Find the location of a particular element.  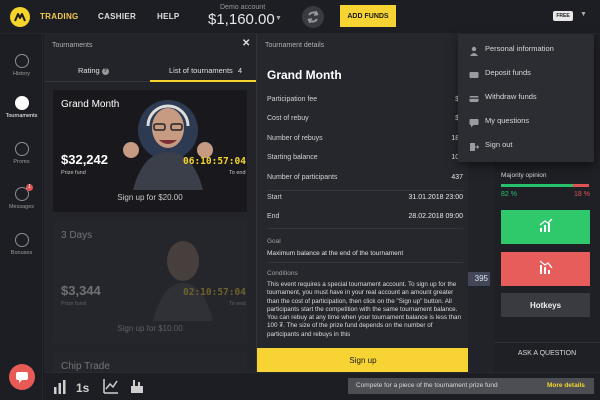

ask-question-link: ASK A QUESTION is located at coordinates (547, 353).